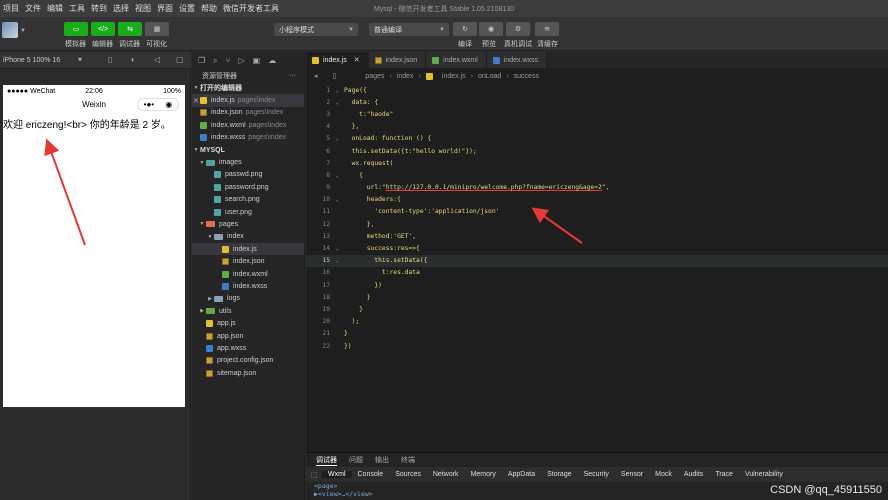 This screenshot has height=500, width=888. What do you see at coordinates (326, 460) in the screenshot?
I see `tab-debugger: 调试器` at bounding box center [326, 460].